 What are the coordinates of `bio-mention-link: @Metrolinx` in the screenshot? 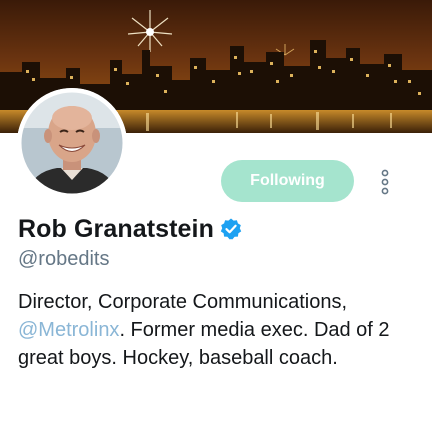 It's located at (68, 330).